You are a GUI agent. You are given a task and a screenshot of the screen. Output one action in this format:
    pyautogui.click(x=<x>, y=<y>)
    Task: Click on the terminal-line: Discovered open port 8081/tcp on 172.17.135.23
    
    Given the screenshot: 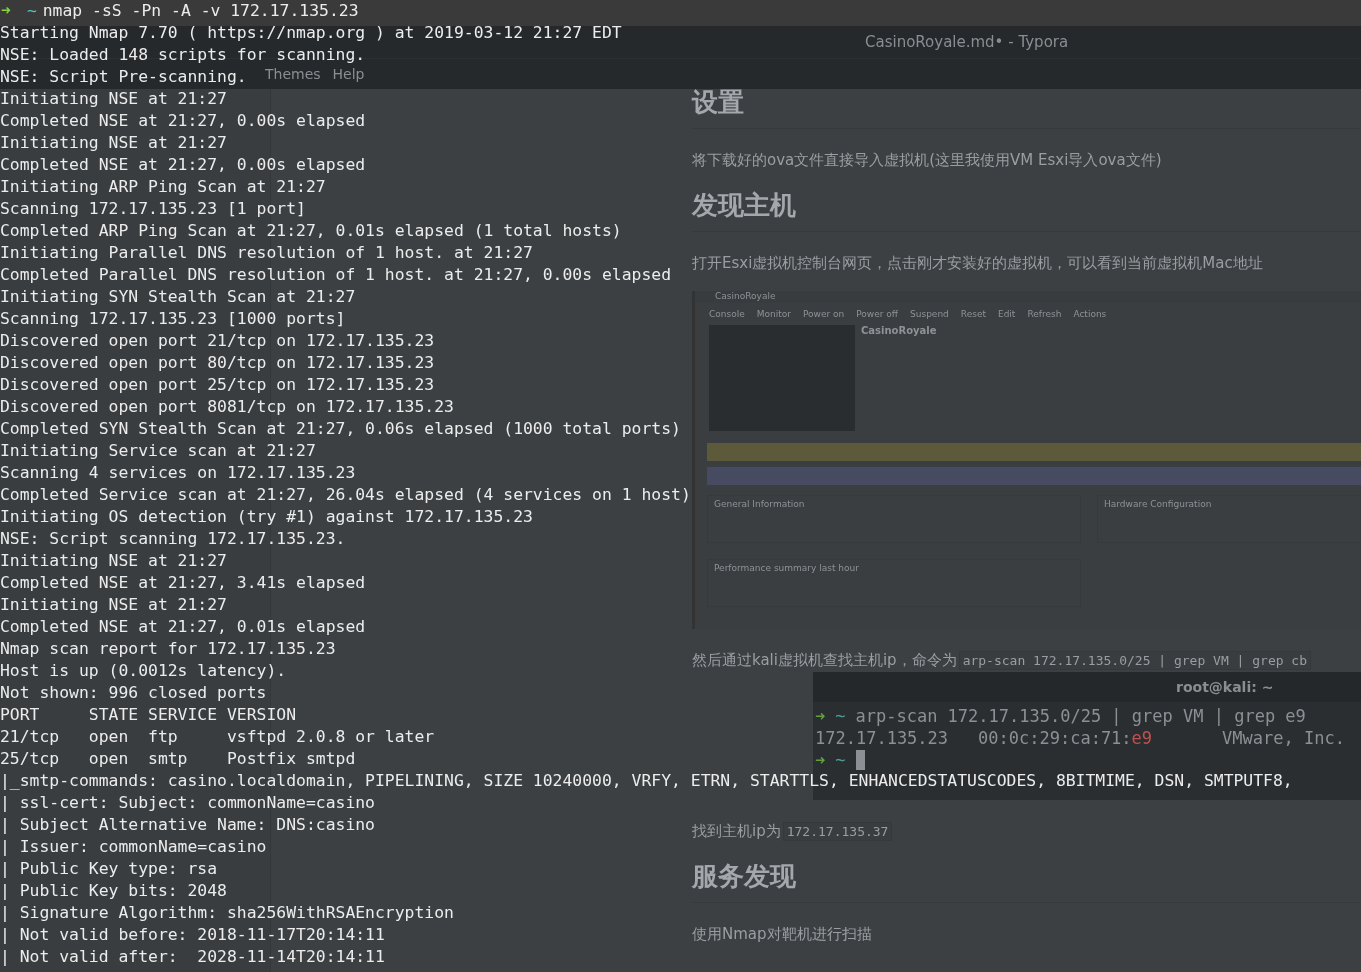 What is the action you would take?
    pyautogui.click(x=227, y=407)
    